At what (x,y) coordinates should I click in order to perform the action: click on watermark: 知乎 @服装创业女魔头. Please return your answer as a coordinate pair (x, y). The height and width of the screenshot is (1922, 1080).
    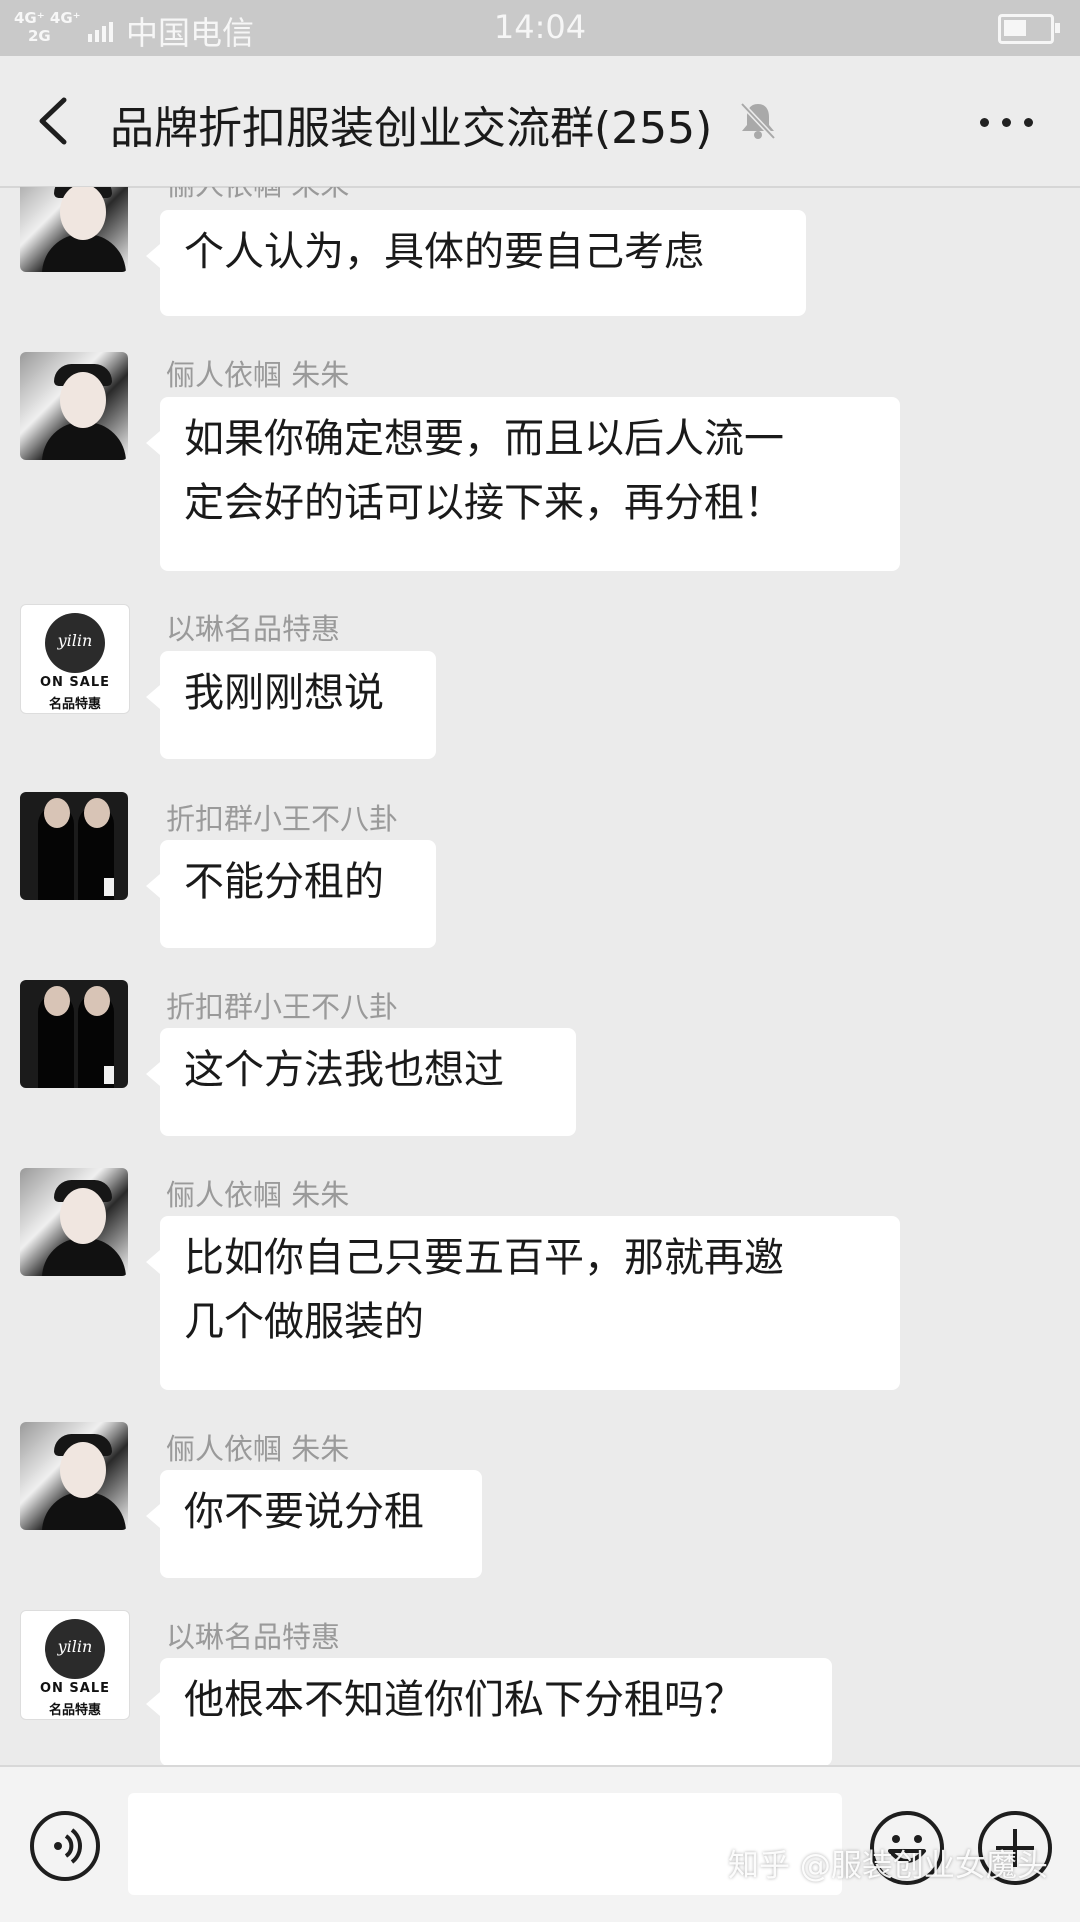
    Looking at the image, I should click on (888, 1866).